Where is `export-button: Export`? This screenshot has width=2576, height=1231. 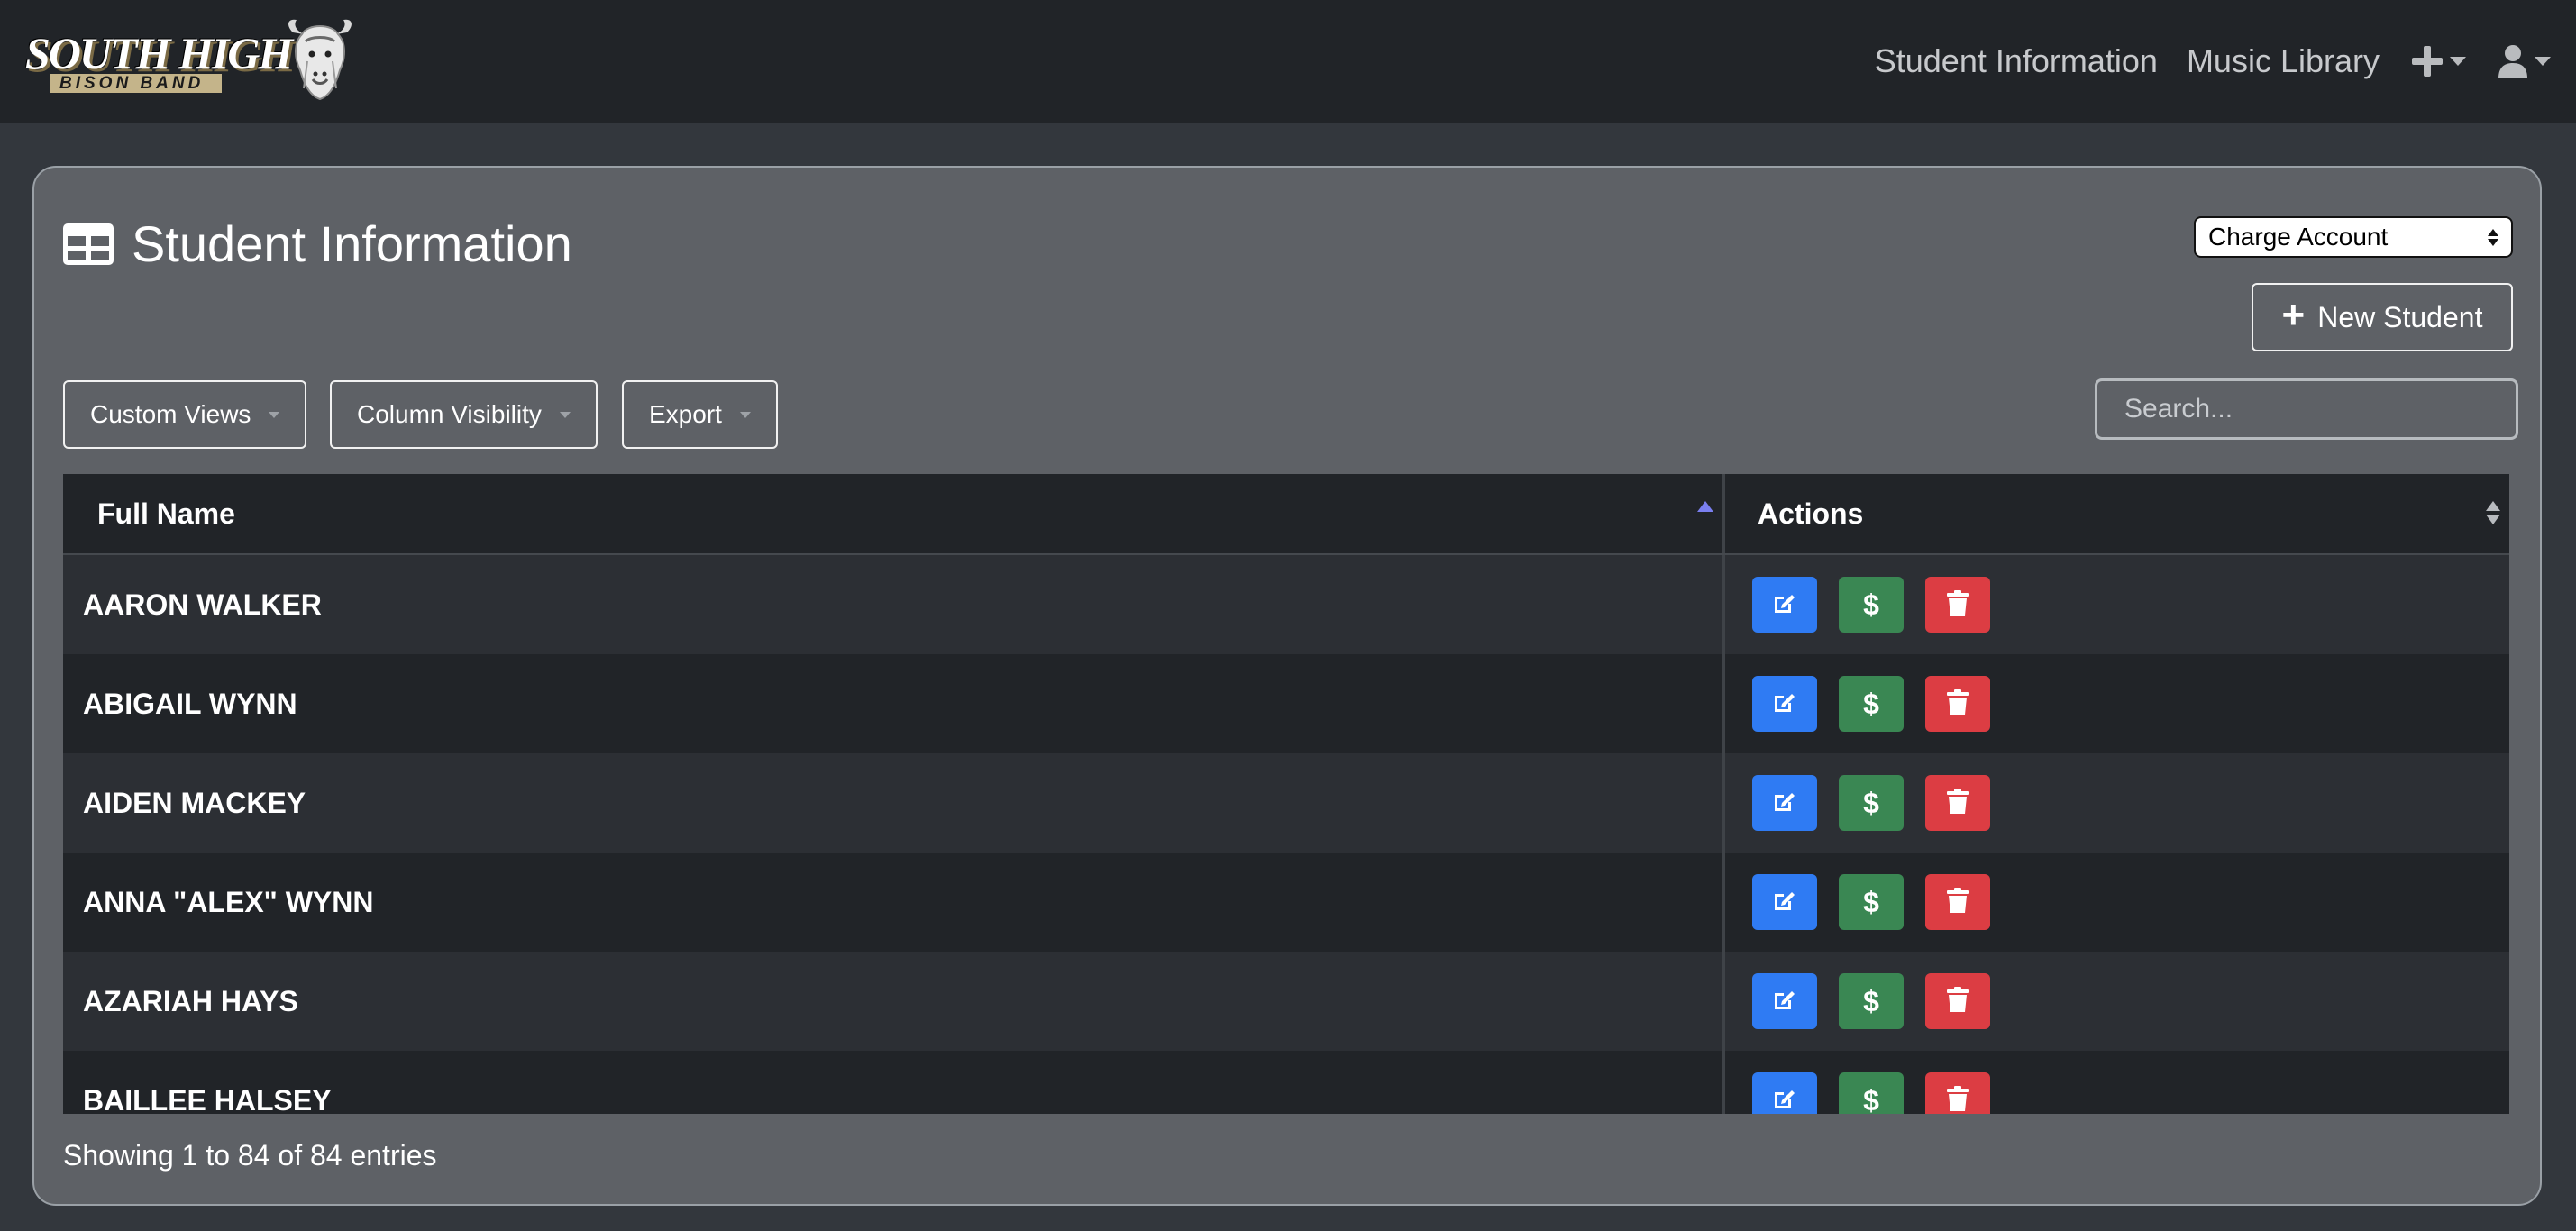
export-button: Export is located at coordinates (700, 414).